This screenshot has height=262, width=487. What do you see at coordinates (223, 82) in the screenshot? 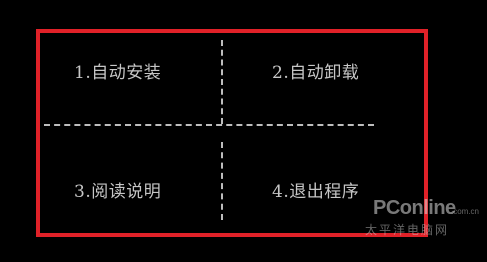
I see `vertical-divider-top` at bounding box center [223, 82].